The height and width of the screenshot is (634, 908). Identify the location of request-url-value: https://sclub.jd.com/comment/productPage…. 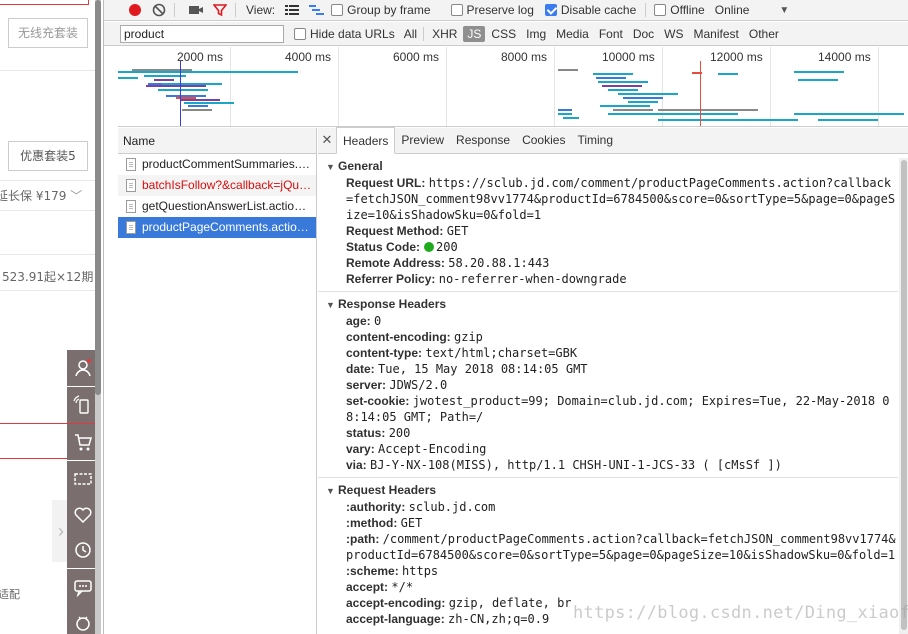
(621, 199).